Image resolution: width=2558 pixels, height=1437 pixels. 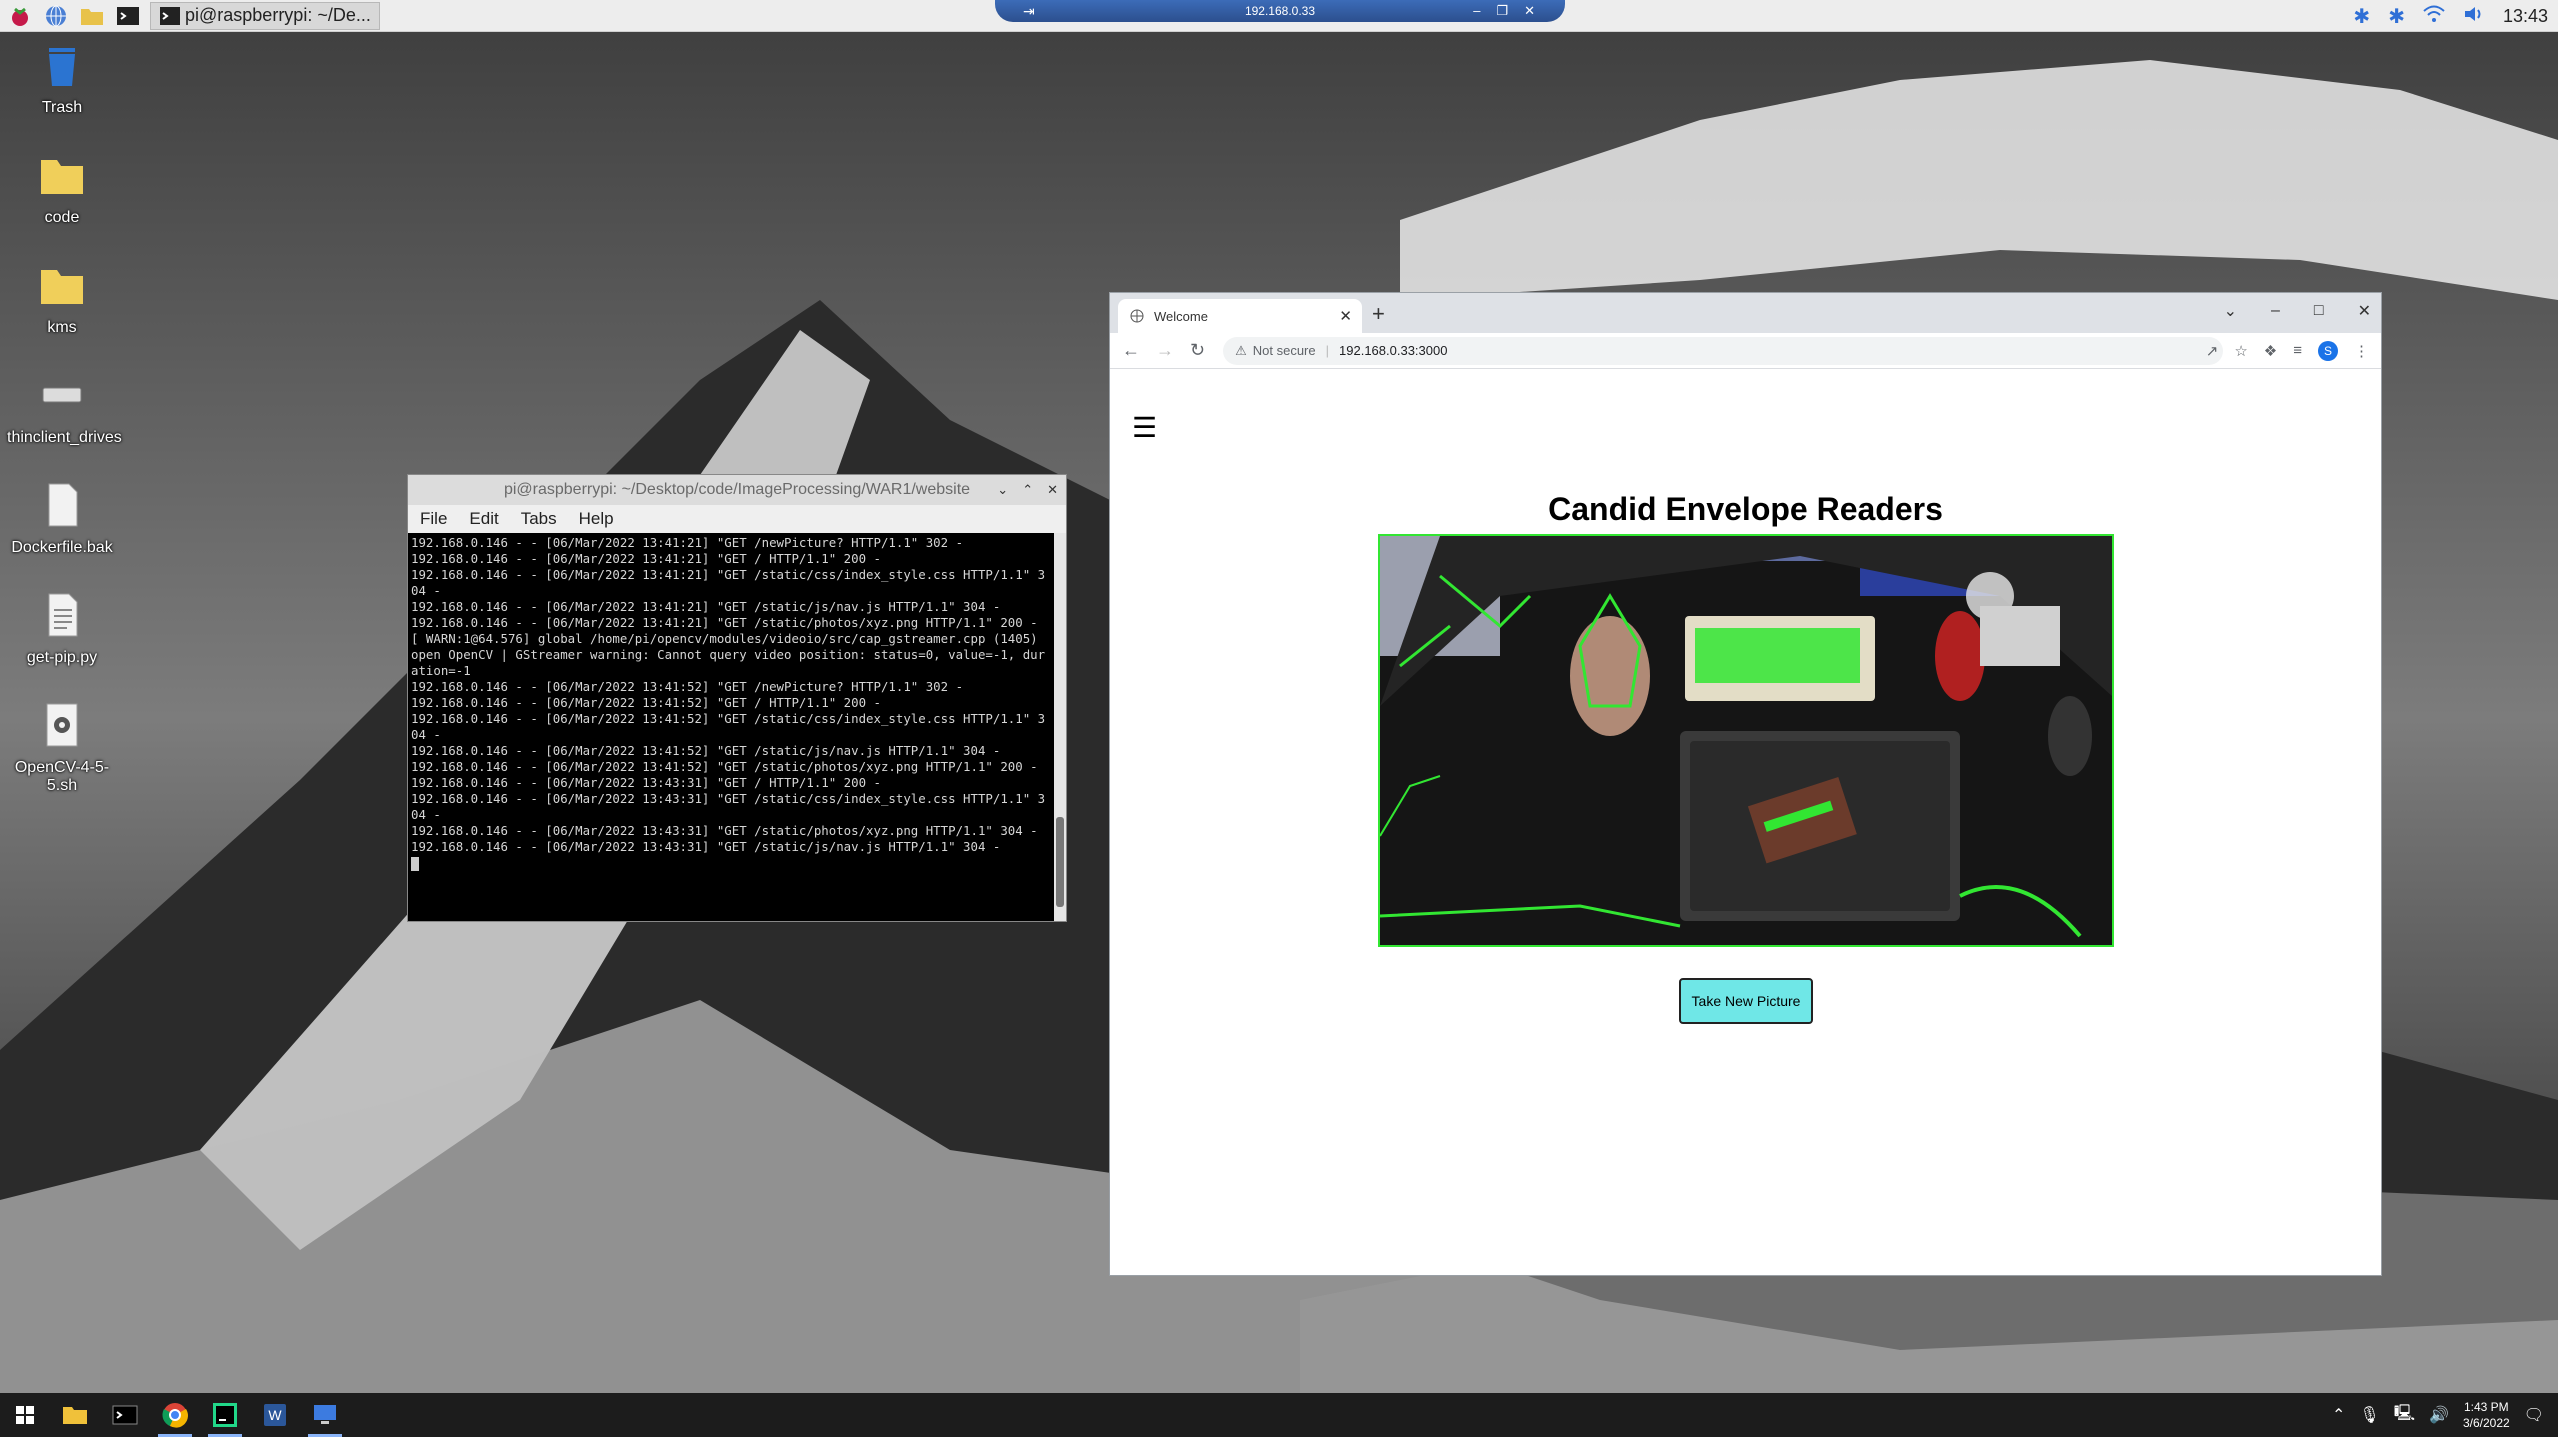 I want to click on start-button, so click(x=25, y=1415).